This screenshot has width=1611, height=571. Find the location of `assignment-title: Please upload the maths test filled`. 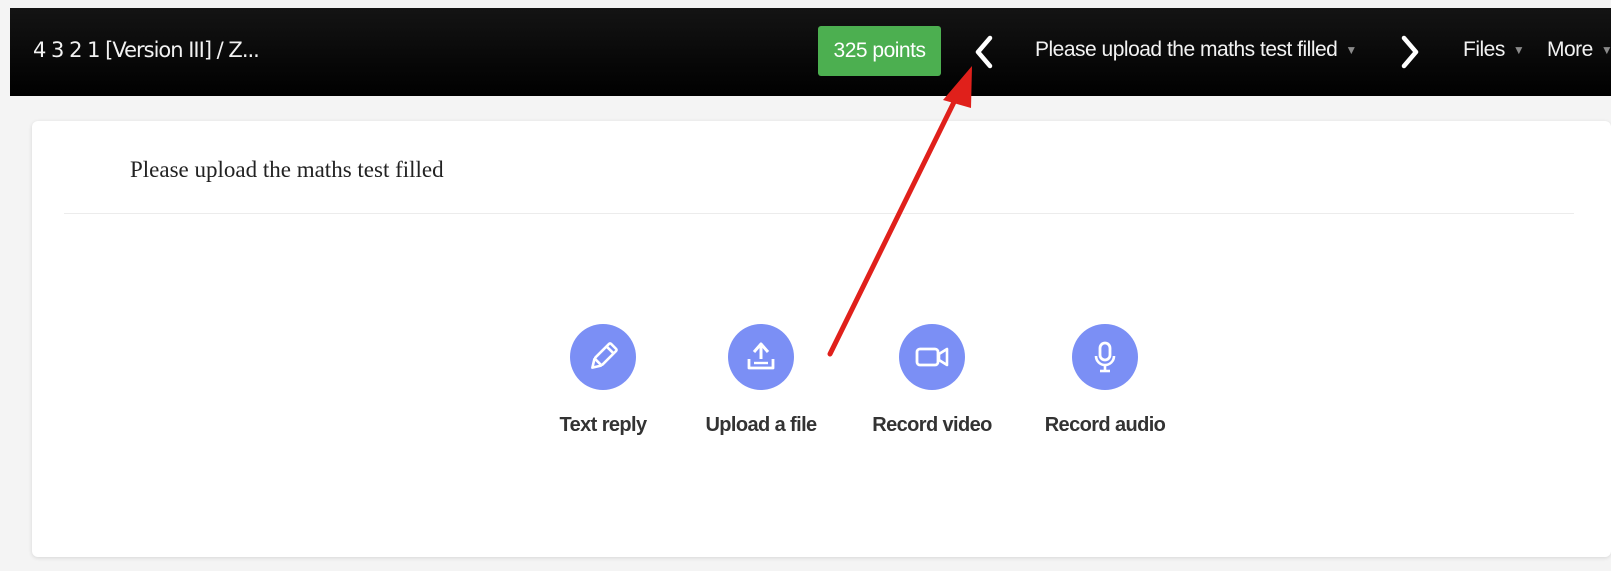

assignment-title: Please upload the maths test filled is located at coordinates (287, 169).